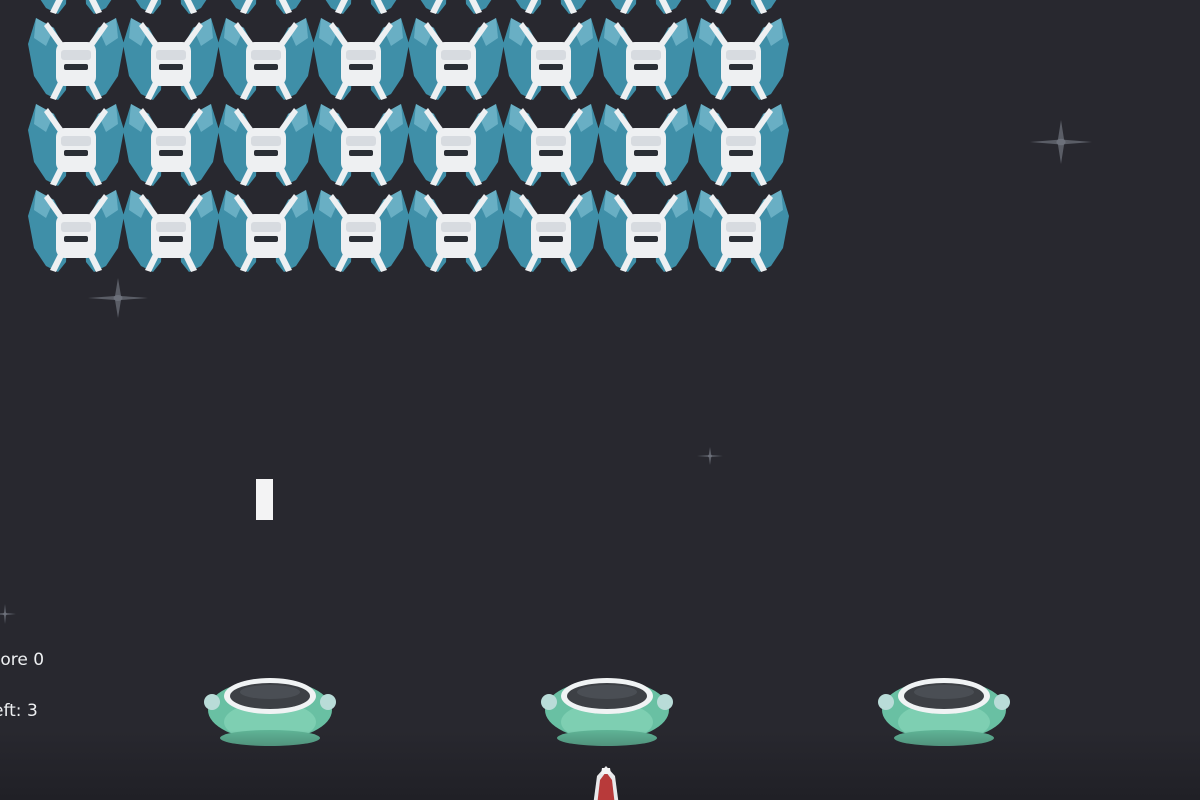 The width and height of the screenshot is (1200, 800). What do you see at coordinates (606, 783) in the screenshot?
I see `player-ship-icon` at bounding box center [606, 783].